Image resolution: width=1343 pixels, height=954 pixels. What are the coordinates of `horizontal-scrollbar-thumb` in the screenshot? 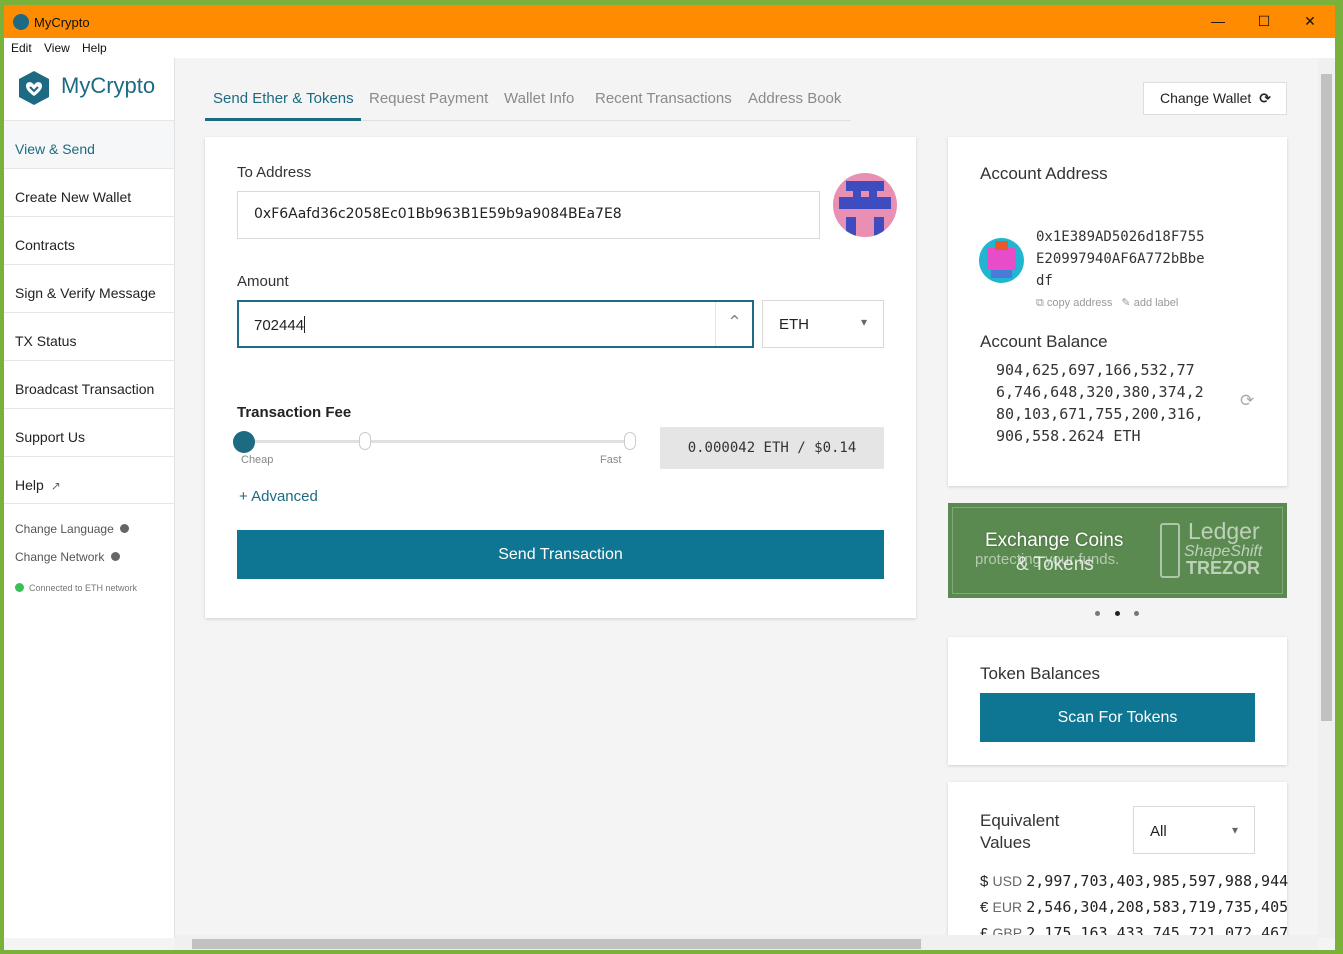 It's located at (556, 944).